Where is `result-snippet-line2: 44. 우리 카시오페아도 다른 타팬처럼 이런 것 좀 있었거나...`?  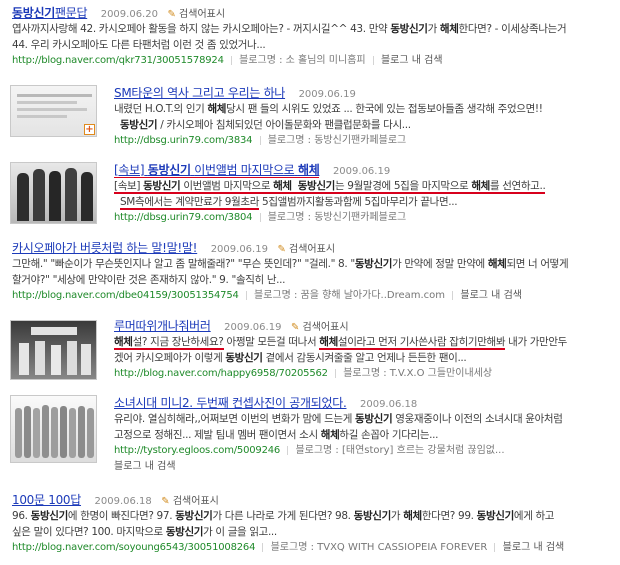 result-snippet-line2: 44. 우리 카시오페아도 다른 타팬처럼 이런 것 좀 있었거나... is located at coordinates (139, 45).